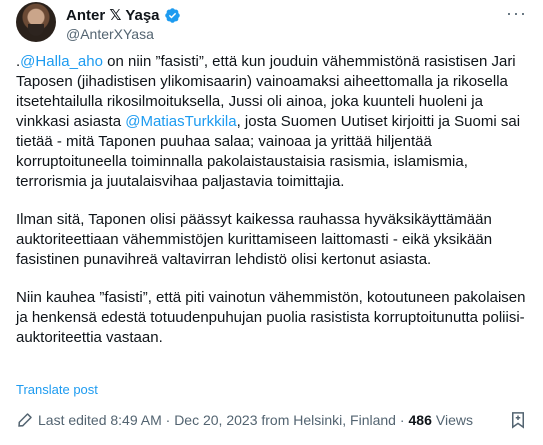 This screenshot has width=543, height=445. I want to click on author-name-row: Anter 𝕏 Yaşa, so click(123, 15).